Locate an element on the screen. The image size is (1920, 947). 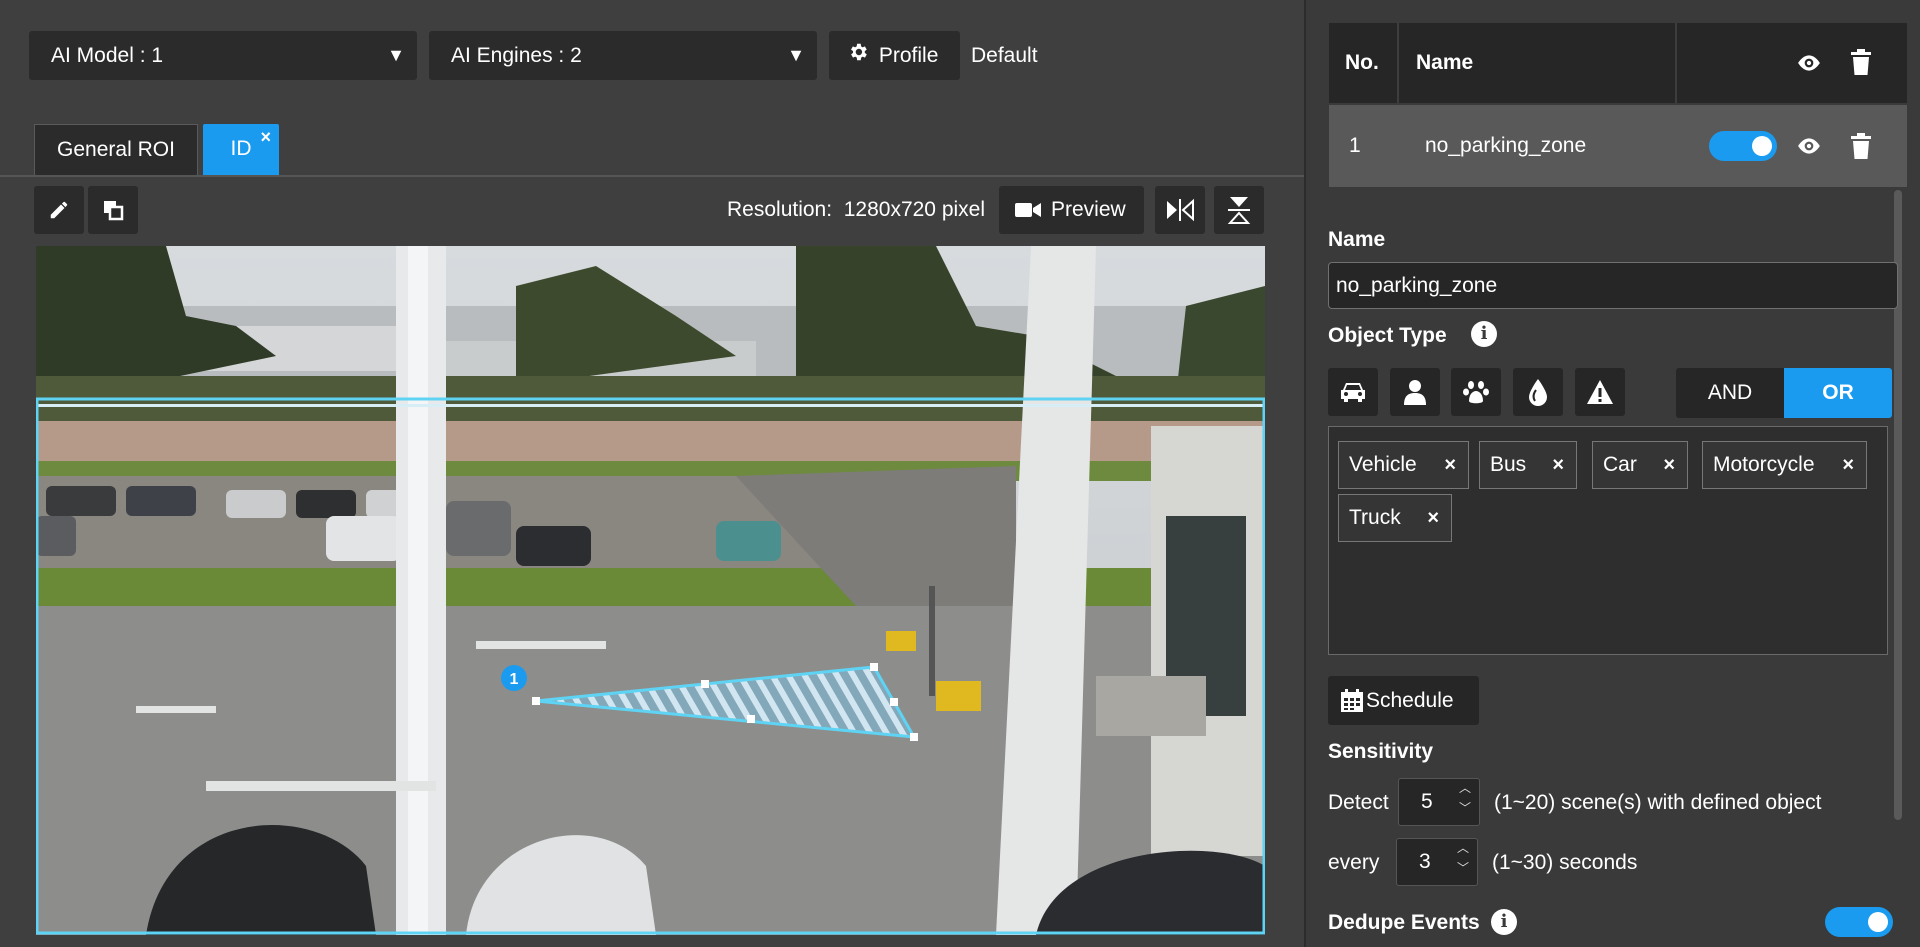
tab-general-roi: General ROI is located at coordinates (116, 149).